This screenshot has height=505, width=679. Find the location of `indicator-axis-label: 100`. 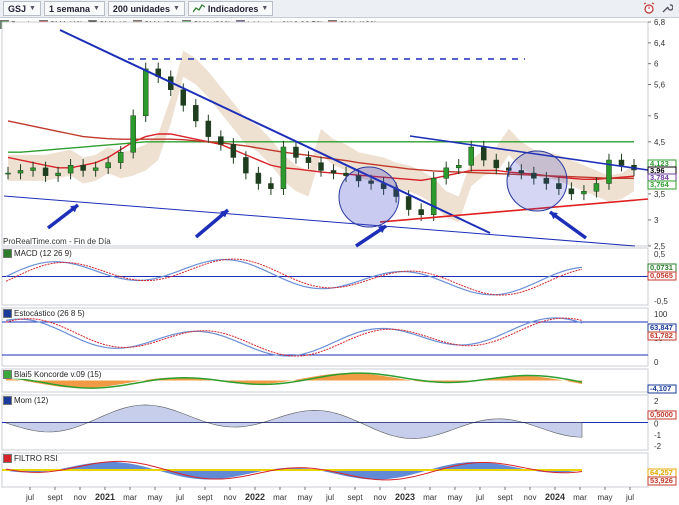

indicator-axis-label: 100 is located at coordinates (661, 314).